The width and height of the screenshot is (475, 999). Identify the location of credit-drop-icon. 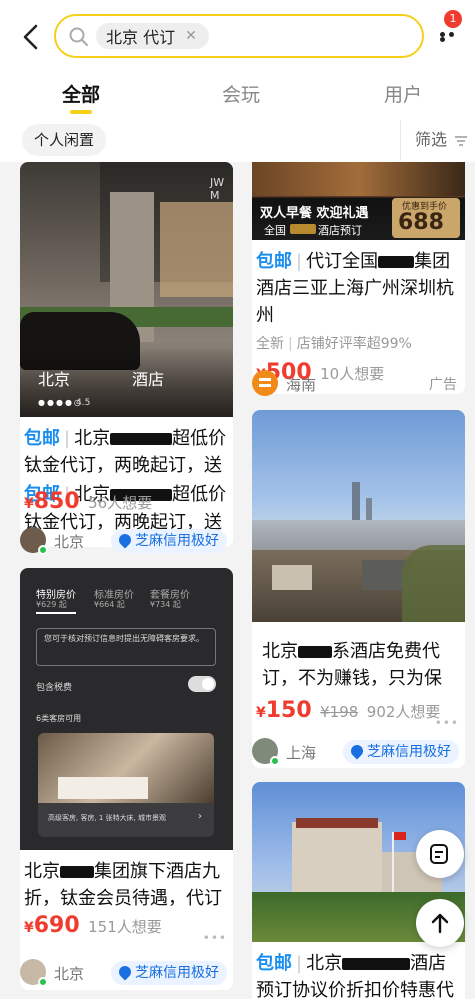
(125, 540).